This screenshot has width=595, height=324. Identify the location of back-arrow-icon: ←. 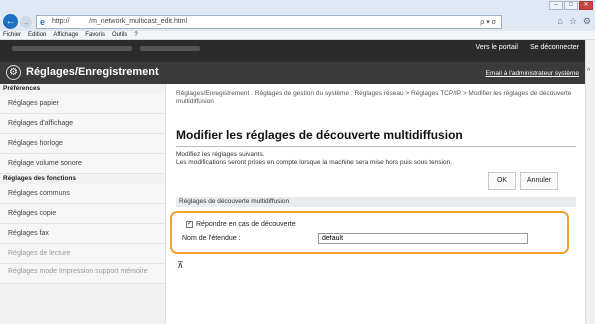
(10, 21).